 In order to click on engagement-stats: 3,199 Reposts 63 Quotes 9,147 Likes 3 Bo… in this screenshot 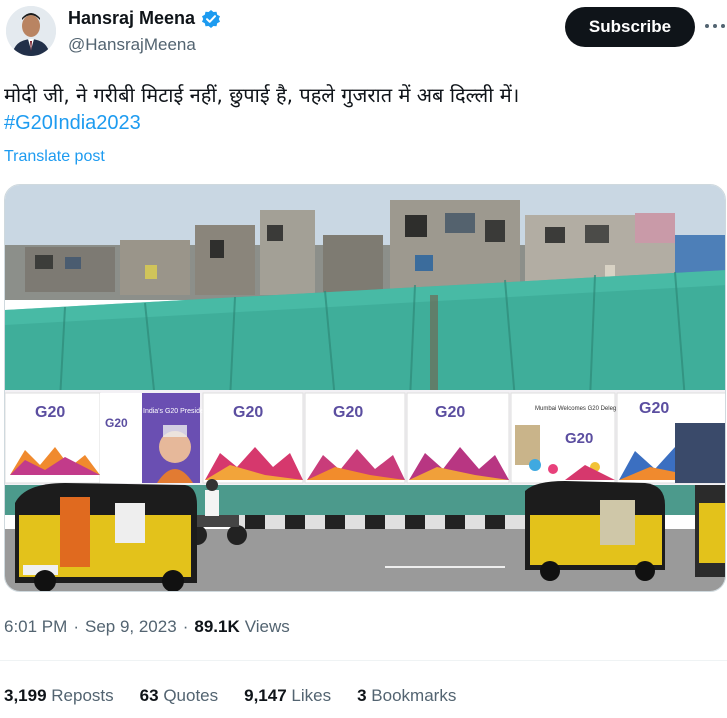, I will do `click(243, 696)`.